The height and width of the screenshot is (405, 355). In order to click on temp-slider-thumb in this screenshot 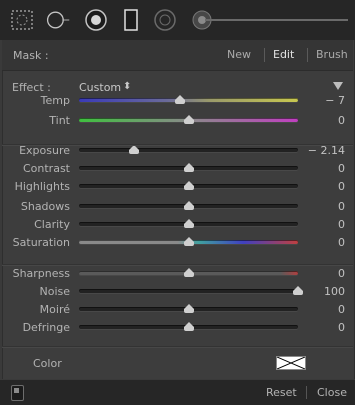, I will do `click(179, 99)`.